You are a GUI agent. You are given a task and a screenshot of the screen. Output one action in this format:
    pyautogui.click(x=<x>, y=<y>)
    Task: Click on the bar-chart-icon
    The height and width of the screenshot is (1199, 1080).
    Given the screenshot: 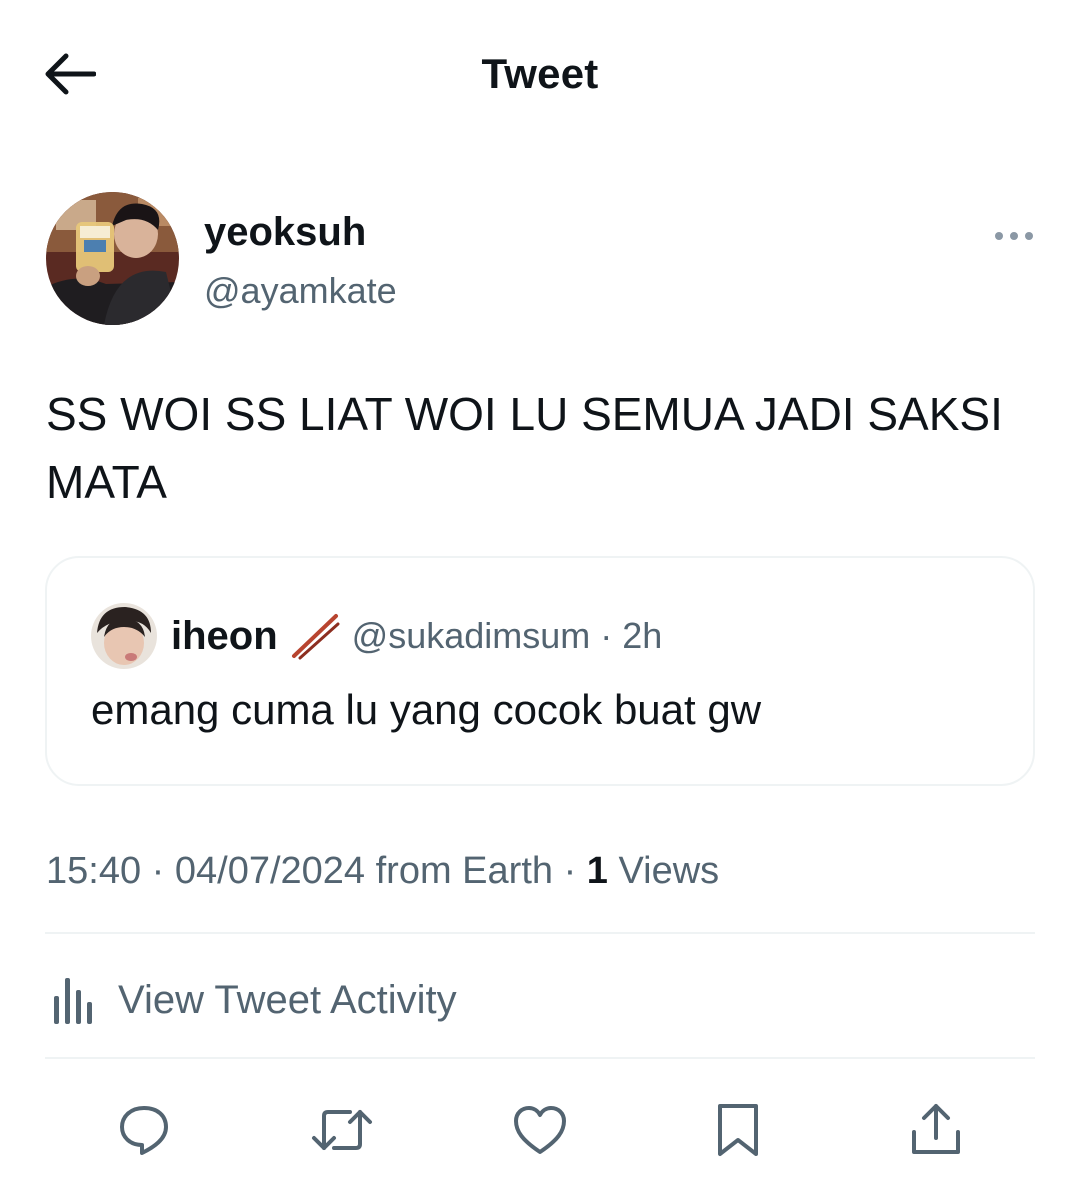 What is the action you would take?
    pyautogui.click(x=73, y=1001)
    